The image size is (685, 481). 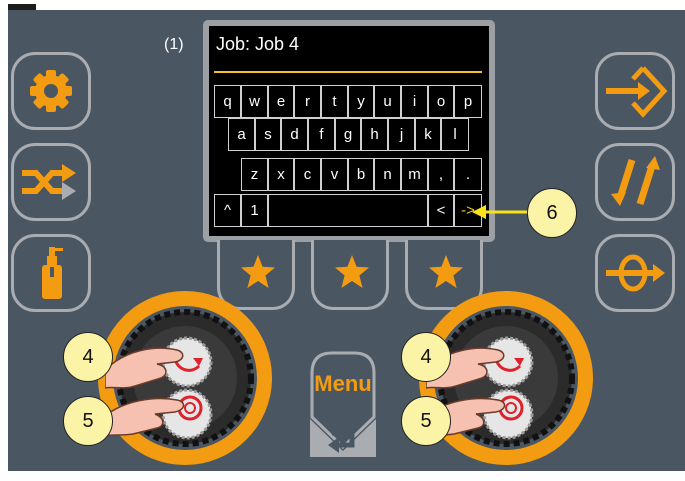 What do you see at coordinates (307, 101) in the screenshot?
I see `key-r: r` at bounding box center [307, 101].